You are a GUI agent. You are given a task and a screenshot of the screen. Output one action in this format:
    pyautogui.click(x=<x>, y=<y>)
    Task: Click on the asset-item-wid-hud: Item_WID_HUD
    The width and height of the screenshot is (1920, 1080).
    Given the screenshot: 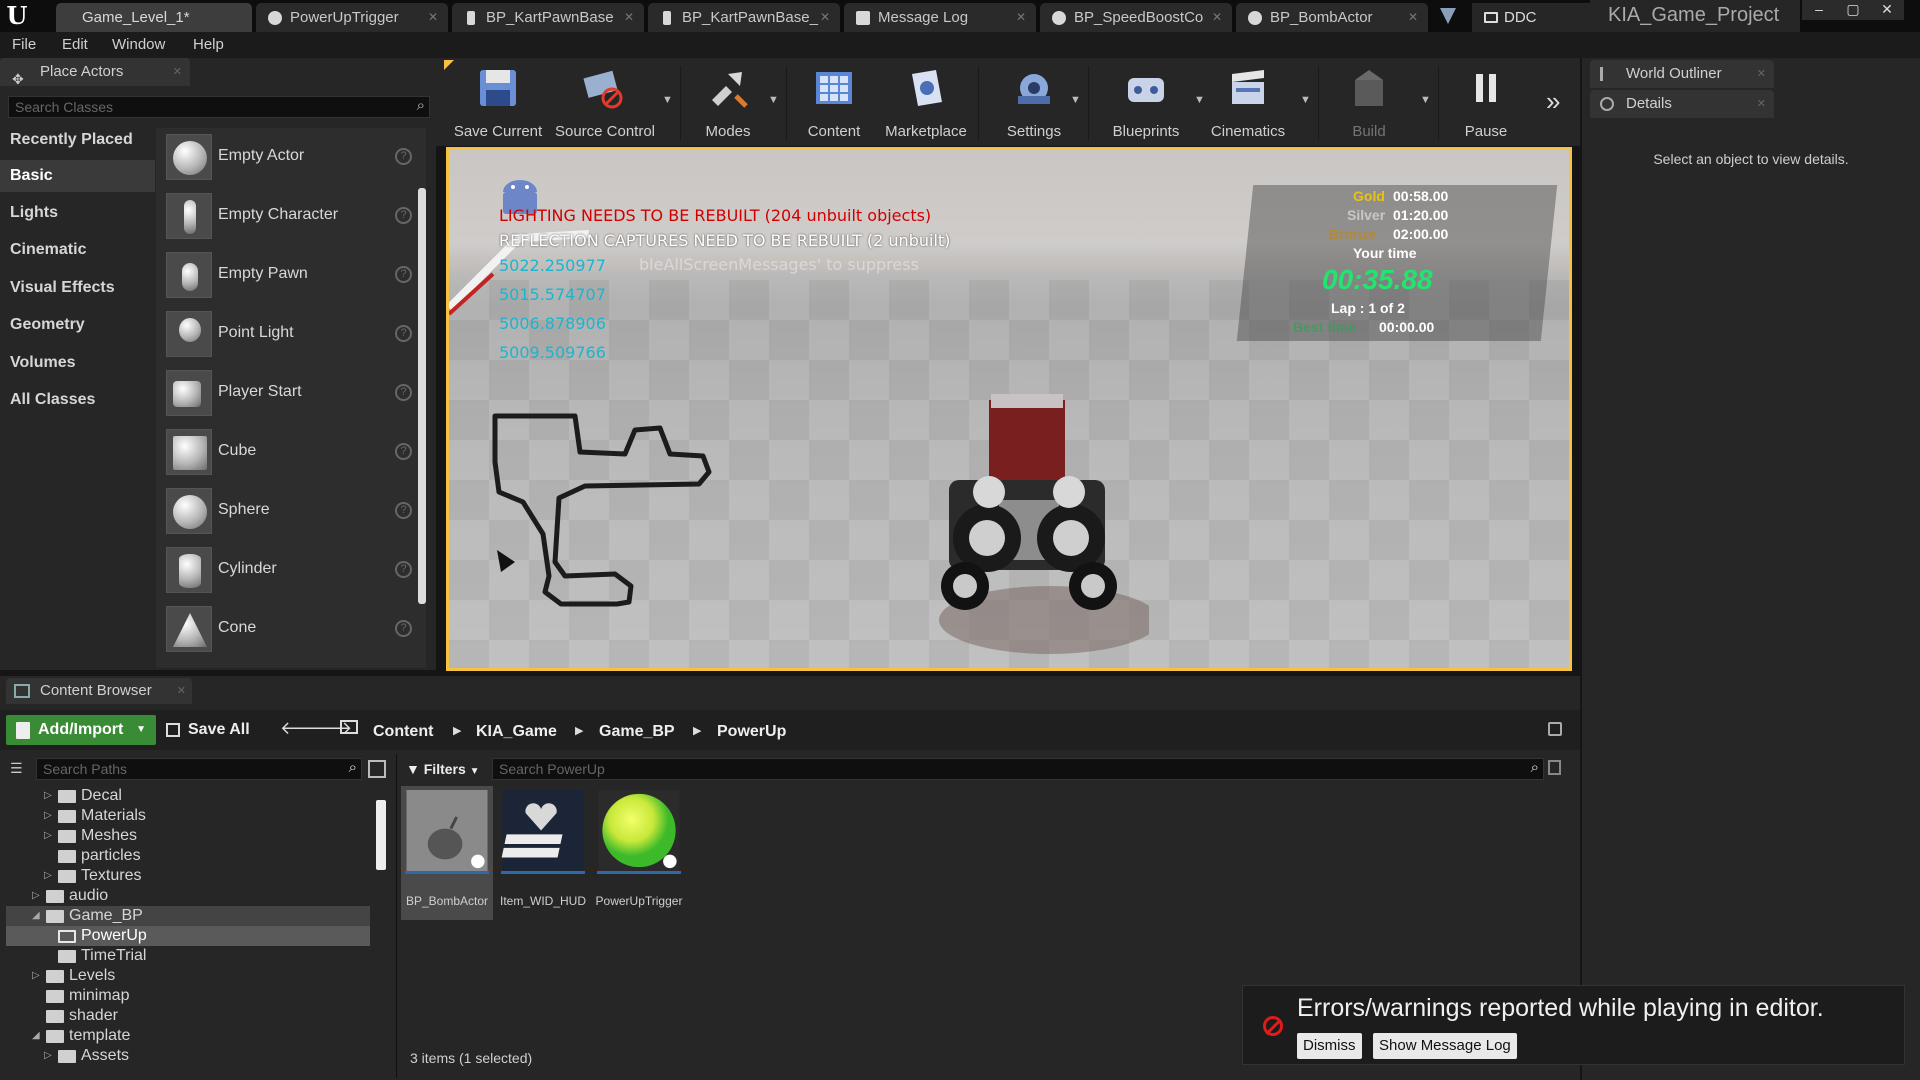 What is the action you would take?
    pyautogui.click(x=543, y=853)
    